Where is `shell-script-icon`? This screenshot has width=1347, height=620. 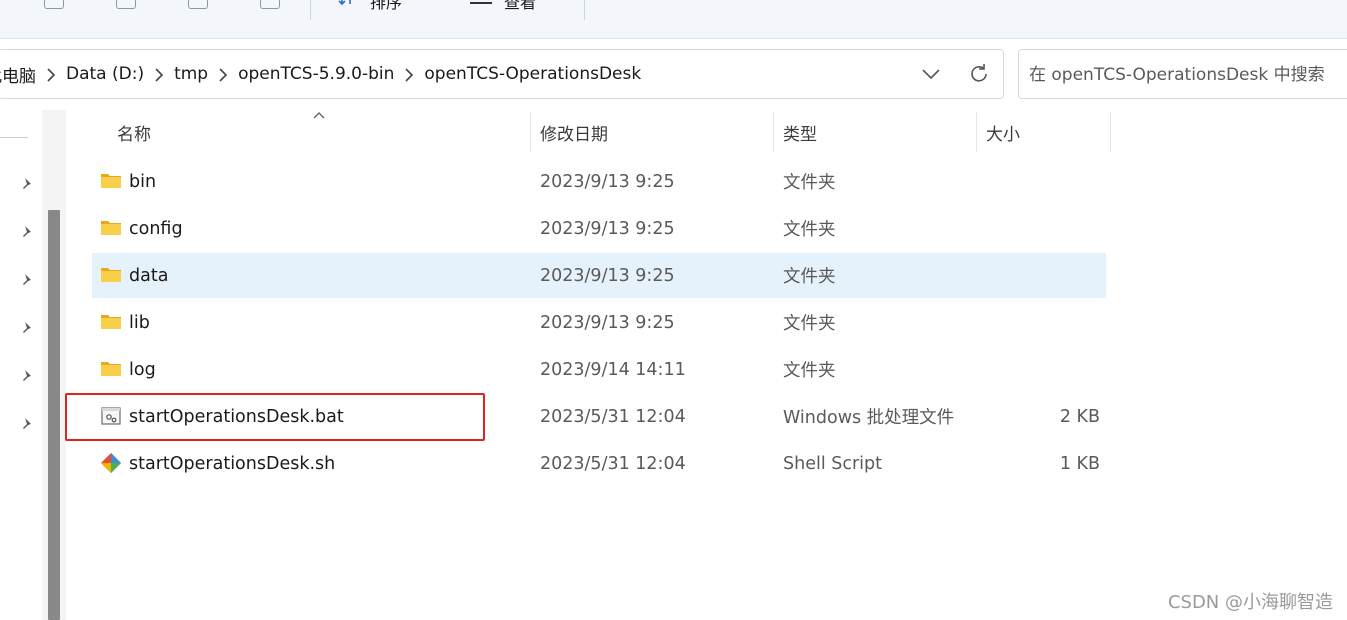
shell-script-icon is located at coordinates (111, 463).